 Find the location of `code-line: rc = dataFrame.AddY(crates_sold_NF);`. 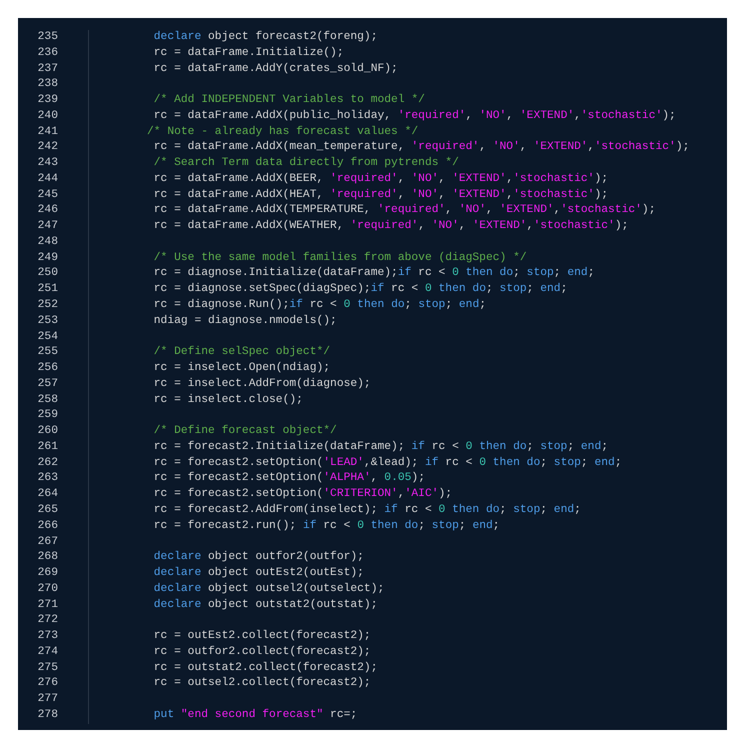

code-line: rc = dataFrame.AddY(crates_sold_NF); is located at coordinates (275, 69).